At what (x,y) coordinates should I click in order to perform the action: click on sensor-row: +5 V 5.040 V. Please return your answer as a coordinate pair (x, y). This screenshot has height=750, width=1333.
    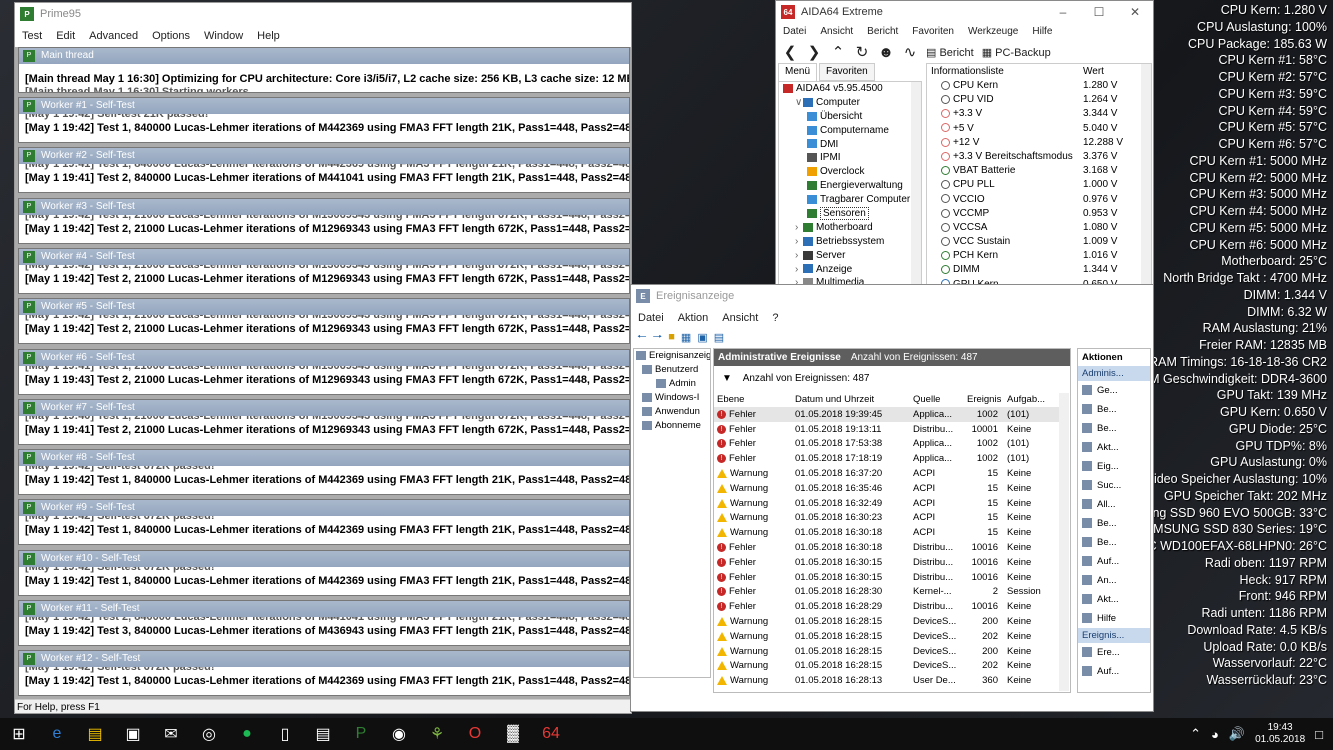
    Looking at the image, I should click on (1039, 129).